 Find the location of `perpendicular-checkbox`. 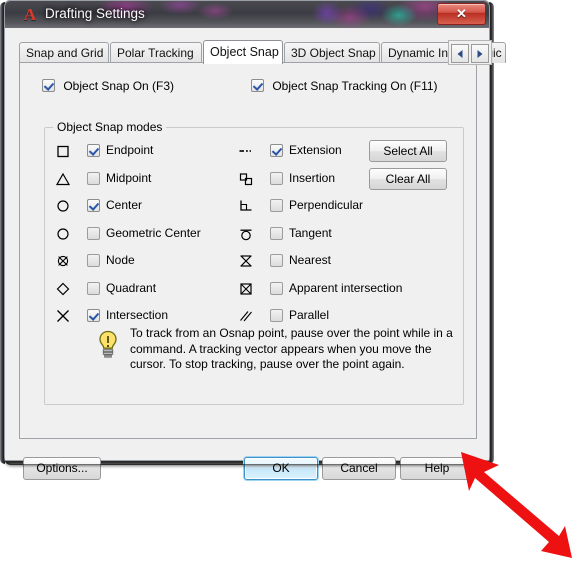

perpendicular-checkbox is located at coordinates (276, 205).